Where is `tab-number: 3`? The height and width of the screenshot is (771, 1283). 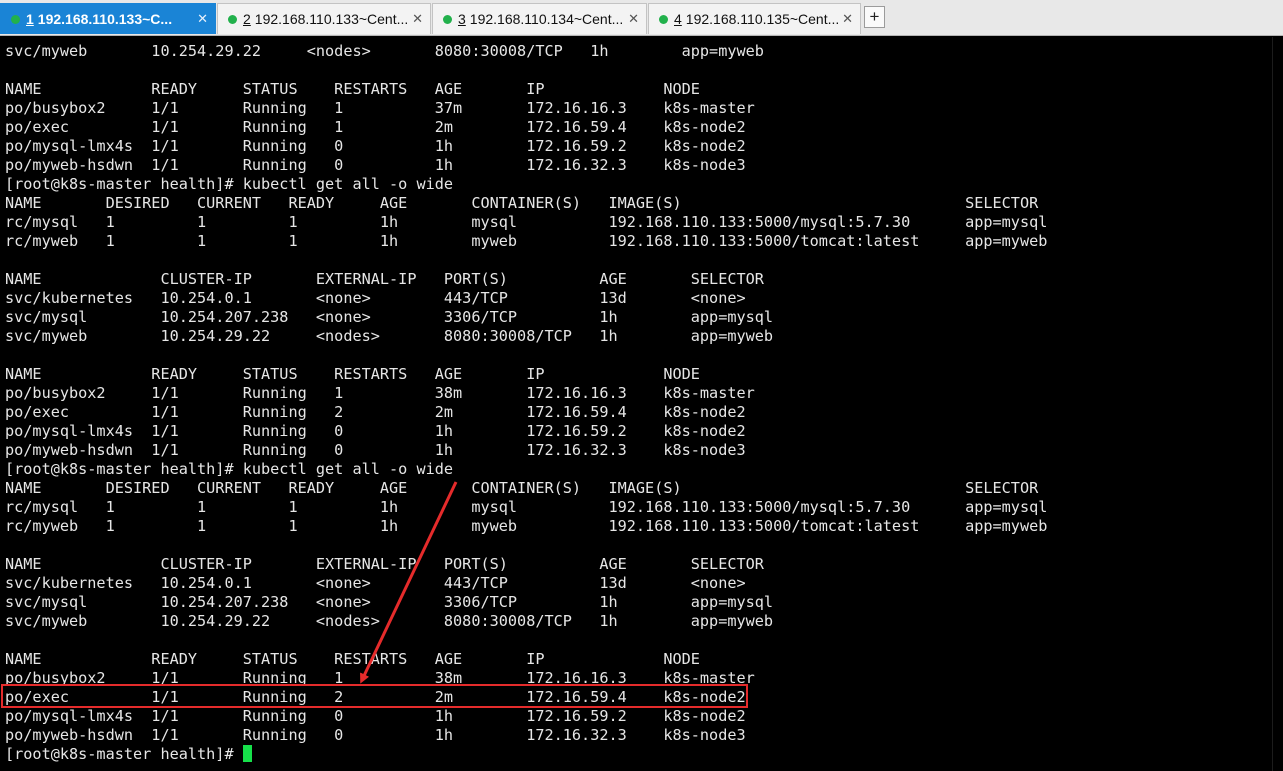 tab-number: 3 is located at coordinates (462, 19).